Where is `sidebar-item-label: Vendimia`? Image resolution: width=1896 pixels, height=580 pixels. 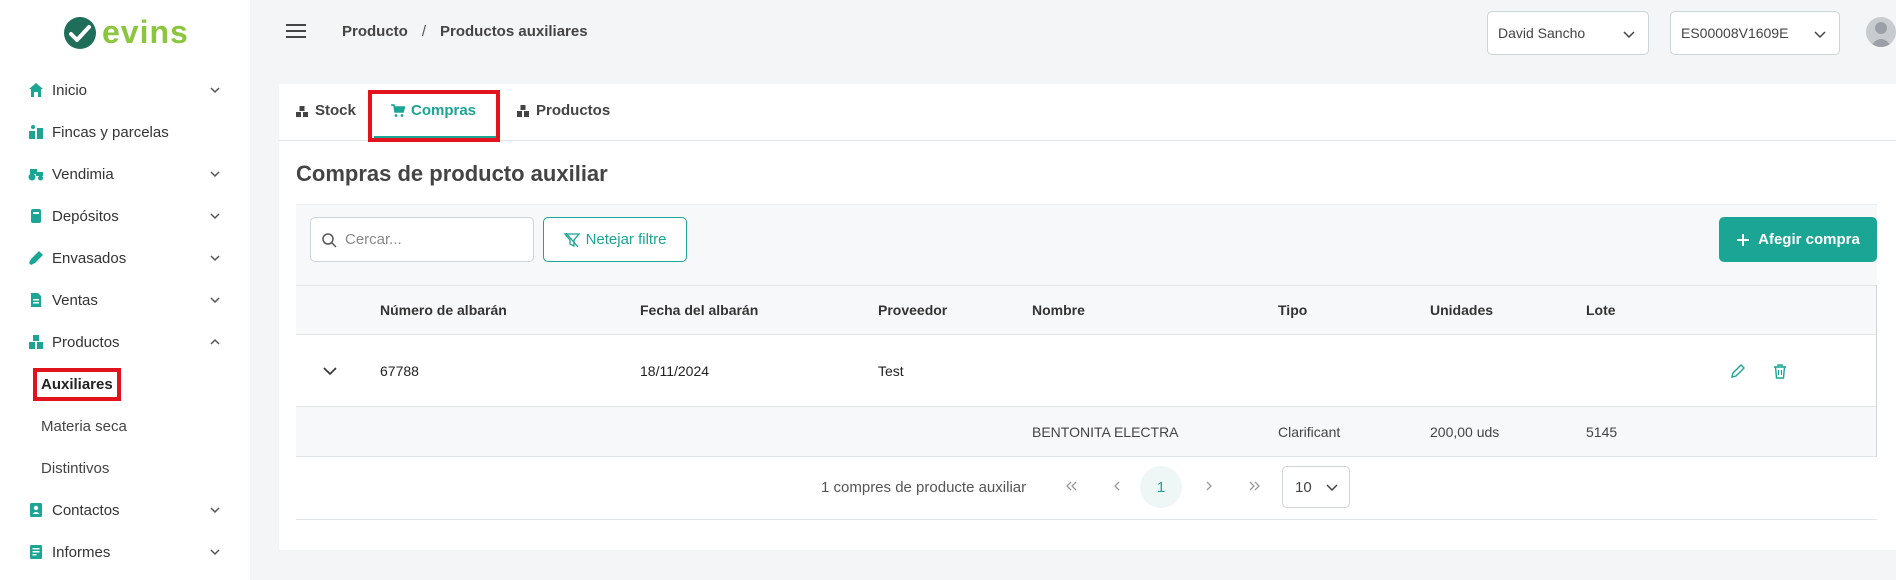 sidebar-item-label: Vendimia is located at coordinates (83, 174).